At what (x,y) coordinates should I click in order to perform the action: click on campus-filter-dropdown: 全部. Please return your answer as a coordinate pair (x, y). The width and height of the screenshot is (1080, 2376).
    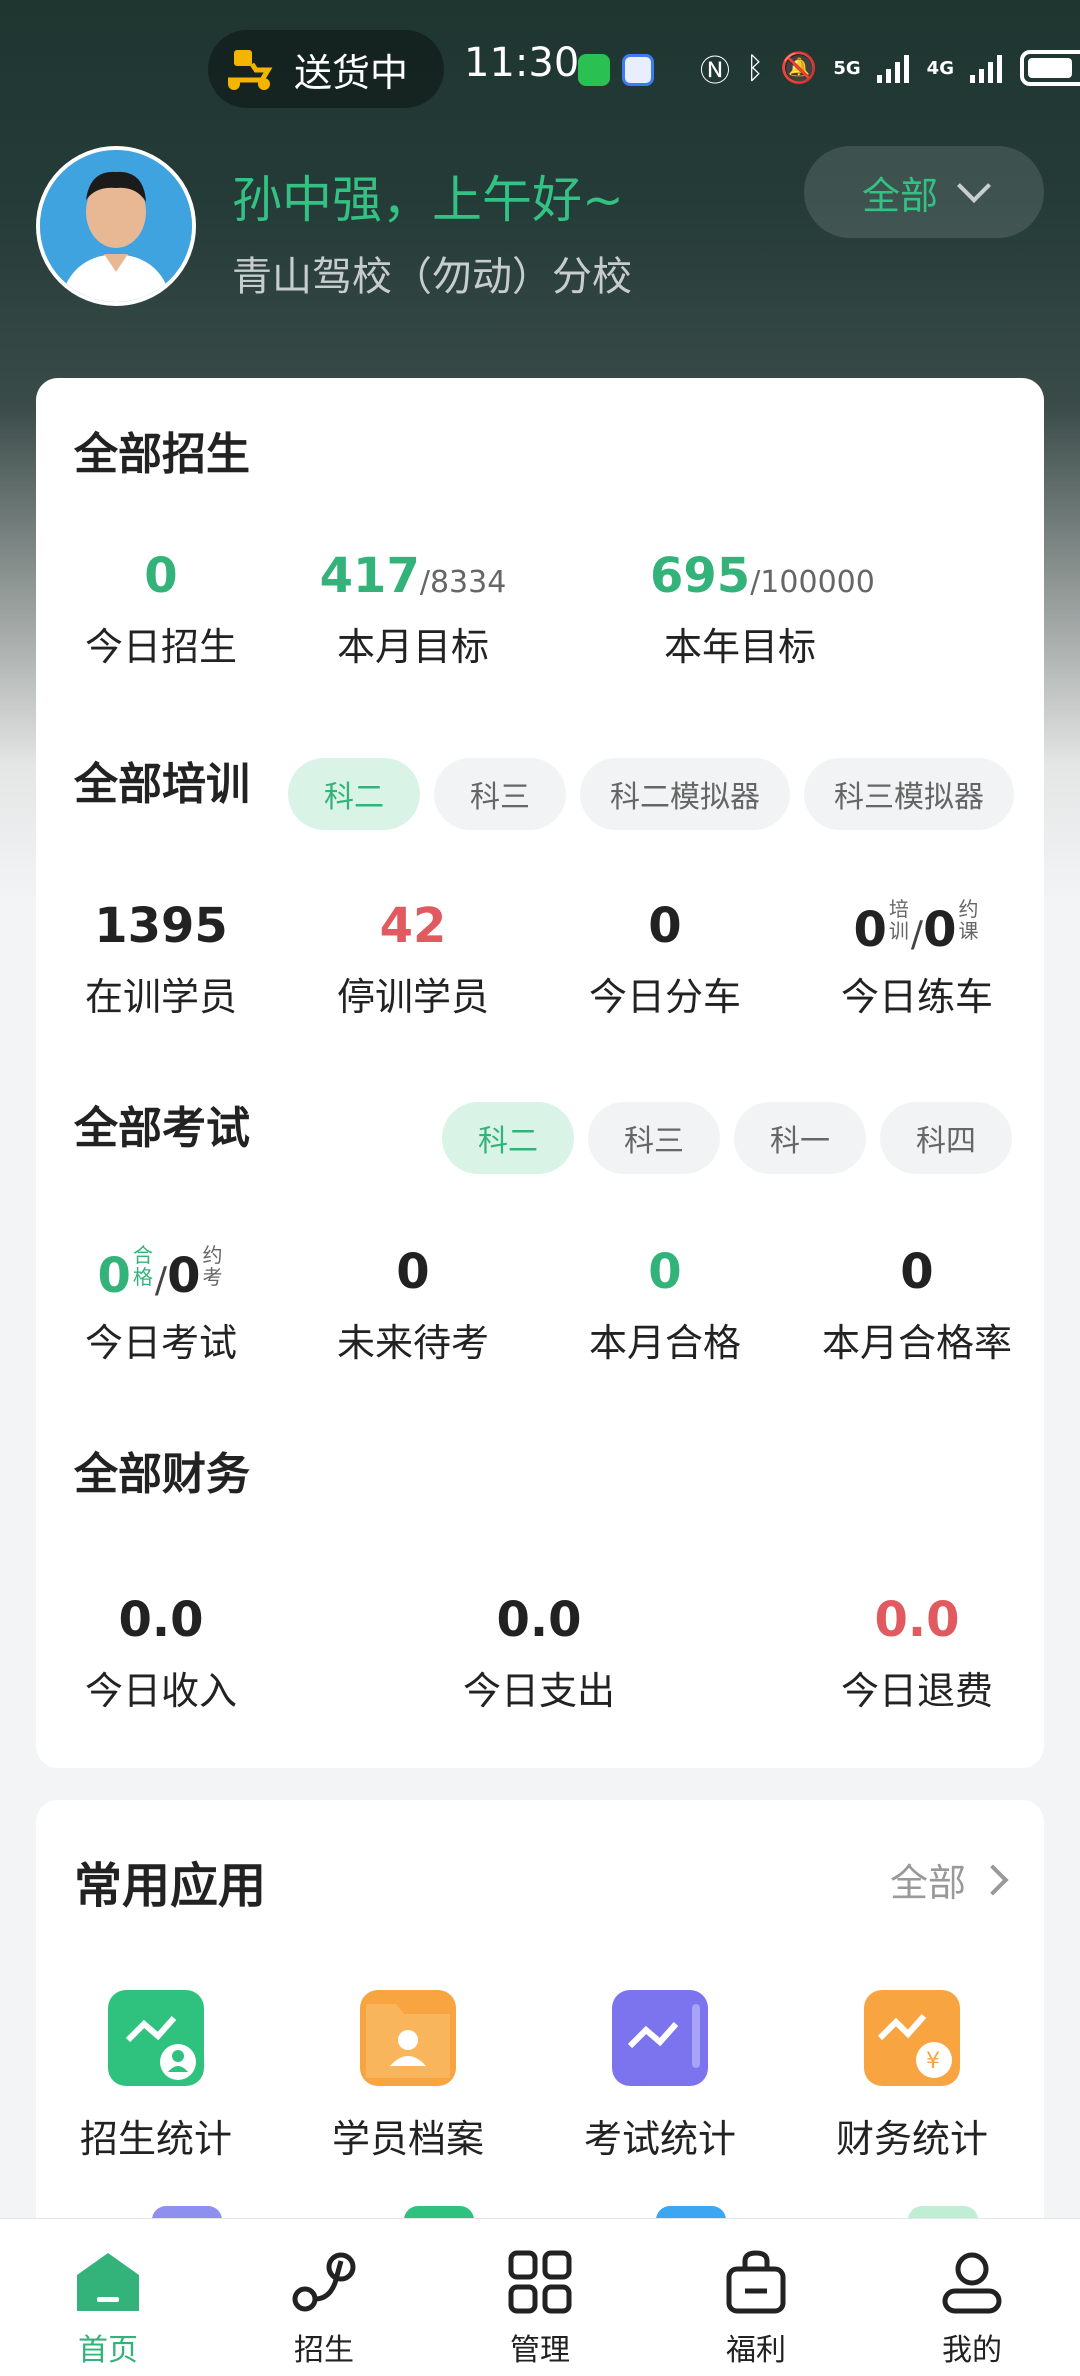
    Looking at the image, I should click on (924, 192).